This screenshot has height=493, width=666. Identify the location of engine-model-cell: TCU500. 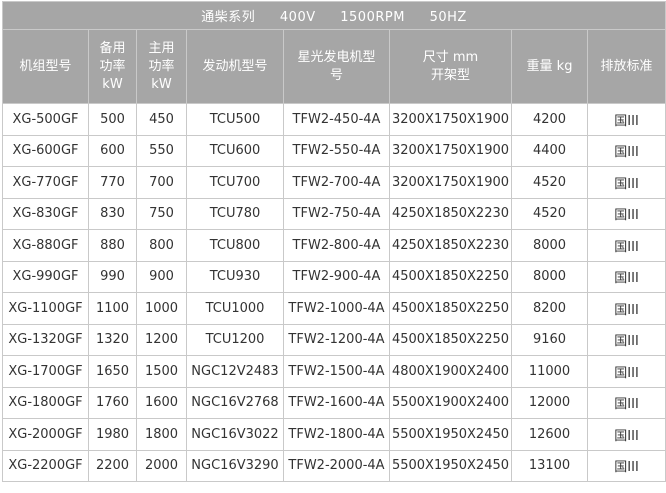
(235, 119).